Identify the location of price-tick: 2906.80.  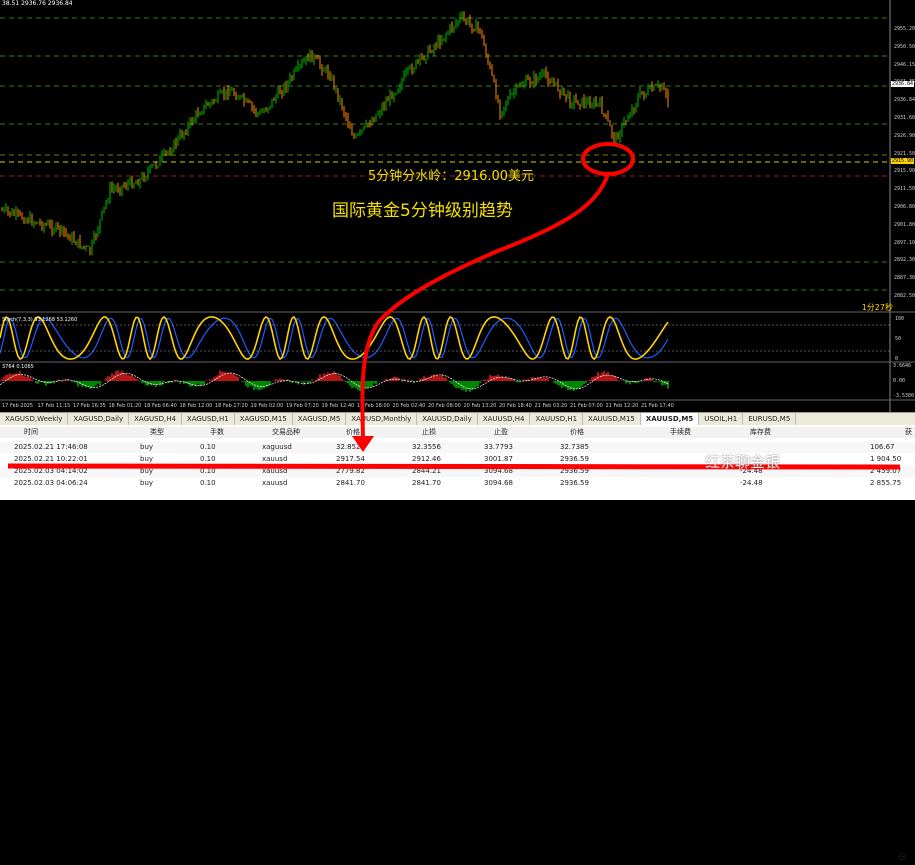
(904, 207).